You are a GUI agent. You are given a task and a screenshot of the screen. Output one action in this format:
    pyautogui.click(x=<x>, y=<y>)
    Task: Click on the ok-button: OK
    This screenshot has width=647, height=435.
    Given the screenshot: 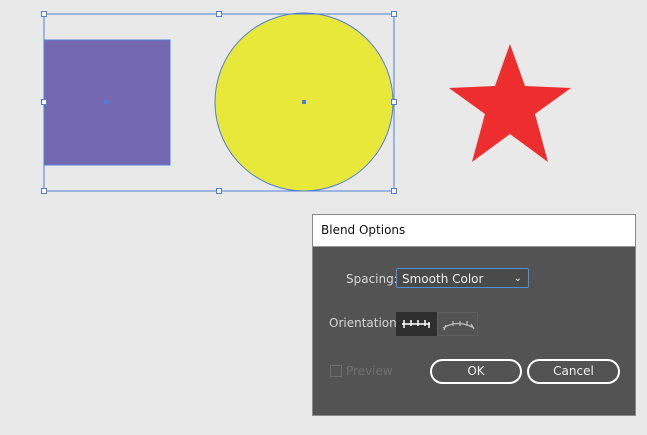 What is the action you would take?
    pyautogui.click(x=476, y=371)
    